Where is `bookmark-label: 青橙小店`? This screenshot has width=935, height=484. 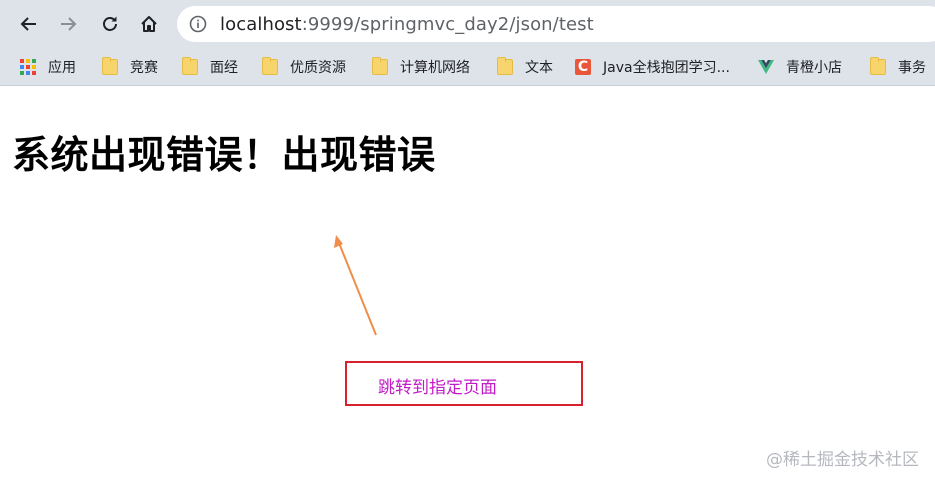 bookmark-label: 青橙小店 is located at coordinates (814, 68).